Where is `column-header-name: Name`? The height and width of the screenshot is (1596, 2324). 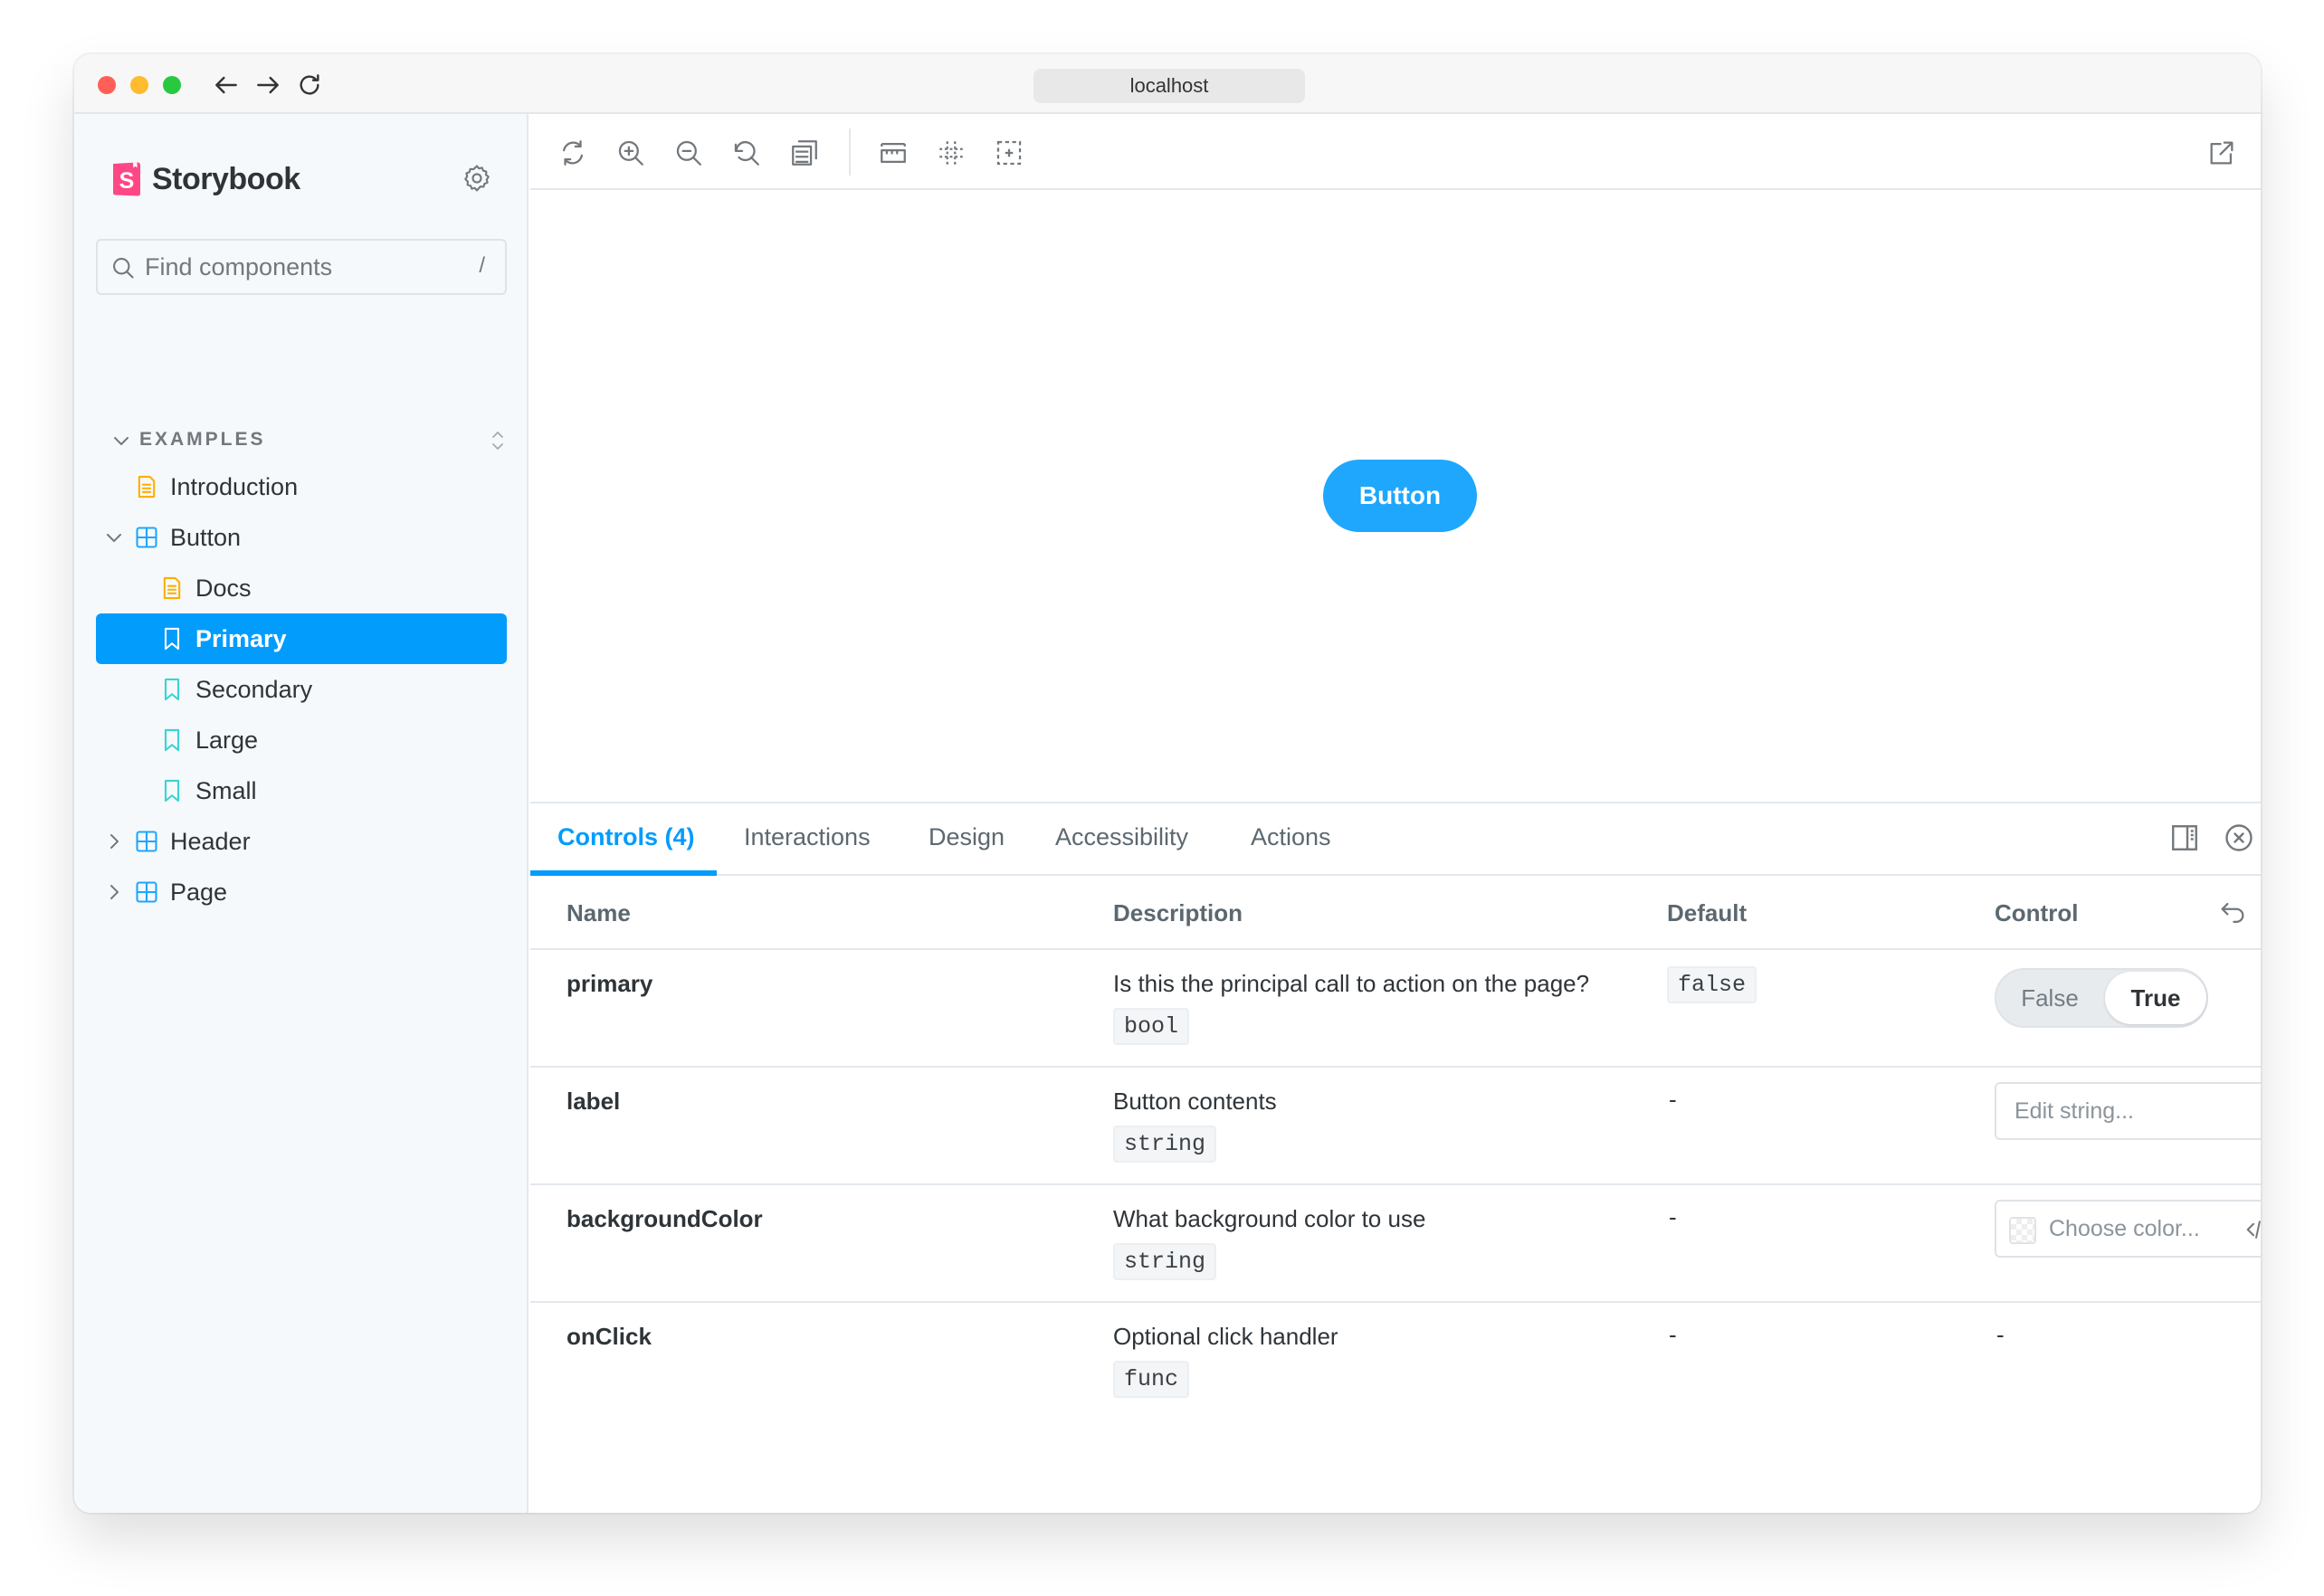 column-header-name: Name is located at coordinates (599, 913).